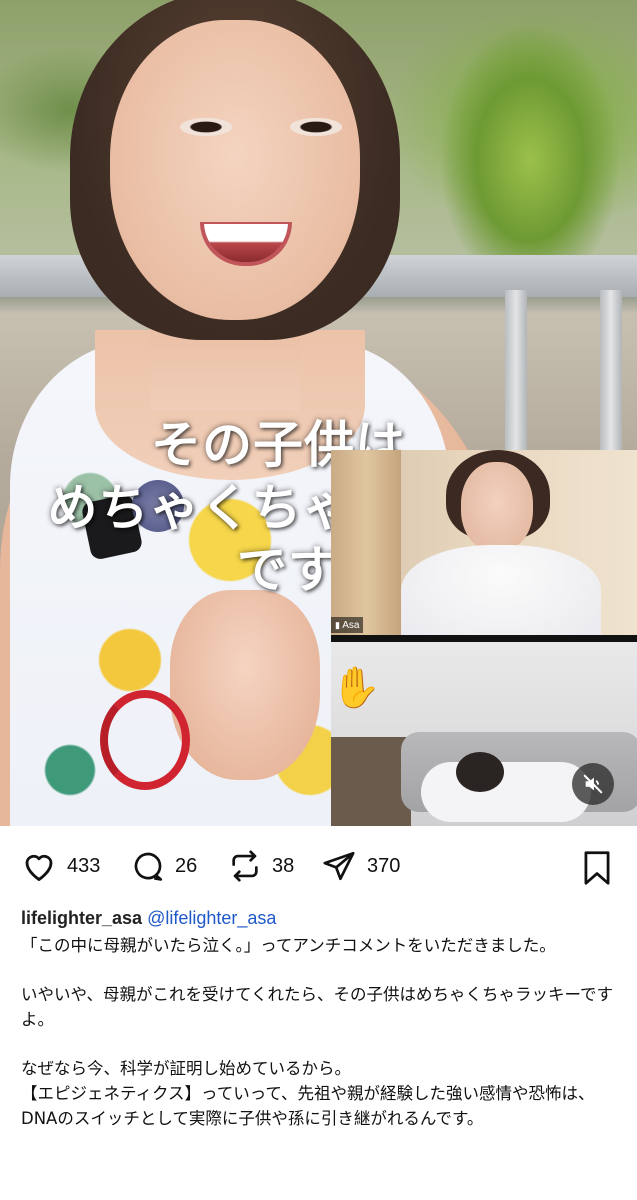 Image resolution: width=637 pixels, height=1200 pixels. I want to click on comment-button: 26, so click(164, 866).